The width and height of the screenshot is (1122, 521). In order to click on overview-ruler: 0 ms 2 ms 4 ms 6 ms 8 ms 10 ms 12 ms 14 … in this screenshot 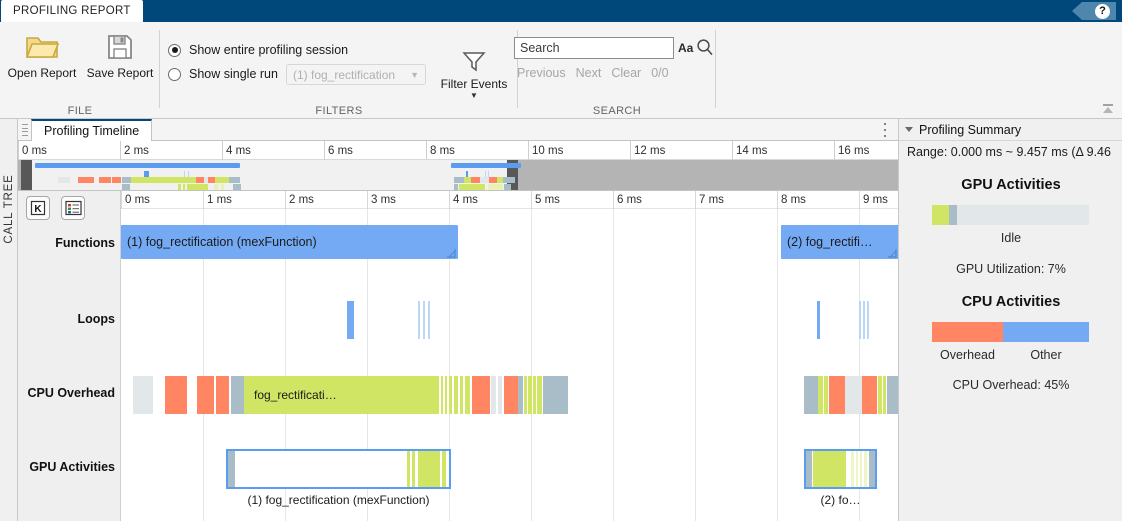, I will do `click(458, 150)`.